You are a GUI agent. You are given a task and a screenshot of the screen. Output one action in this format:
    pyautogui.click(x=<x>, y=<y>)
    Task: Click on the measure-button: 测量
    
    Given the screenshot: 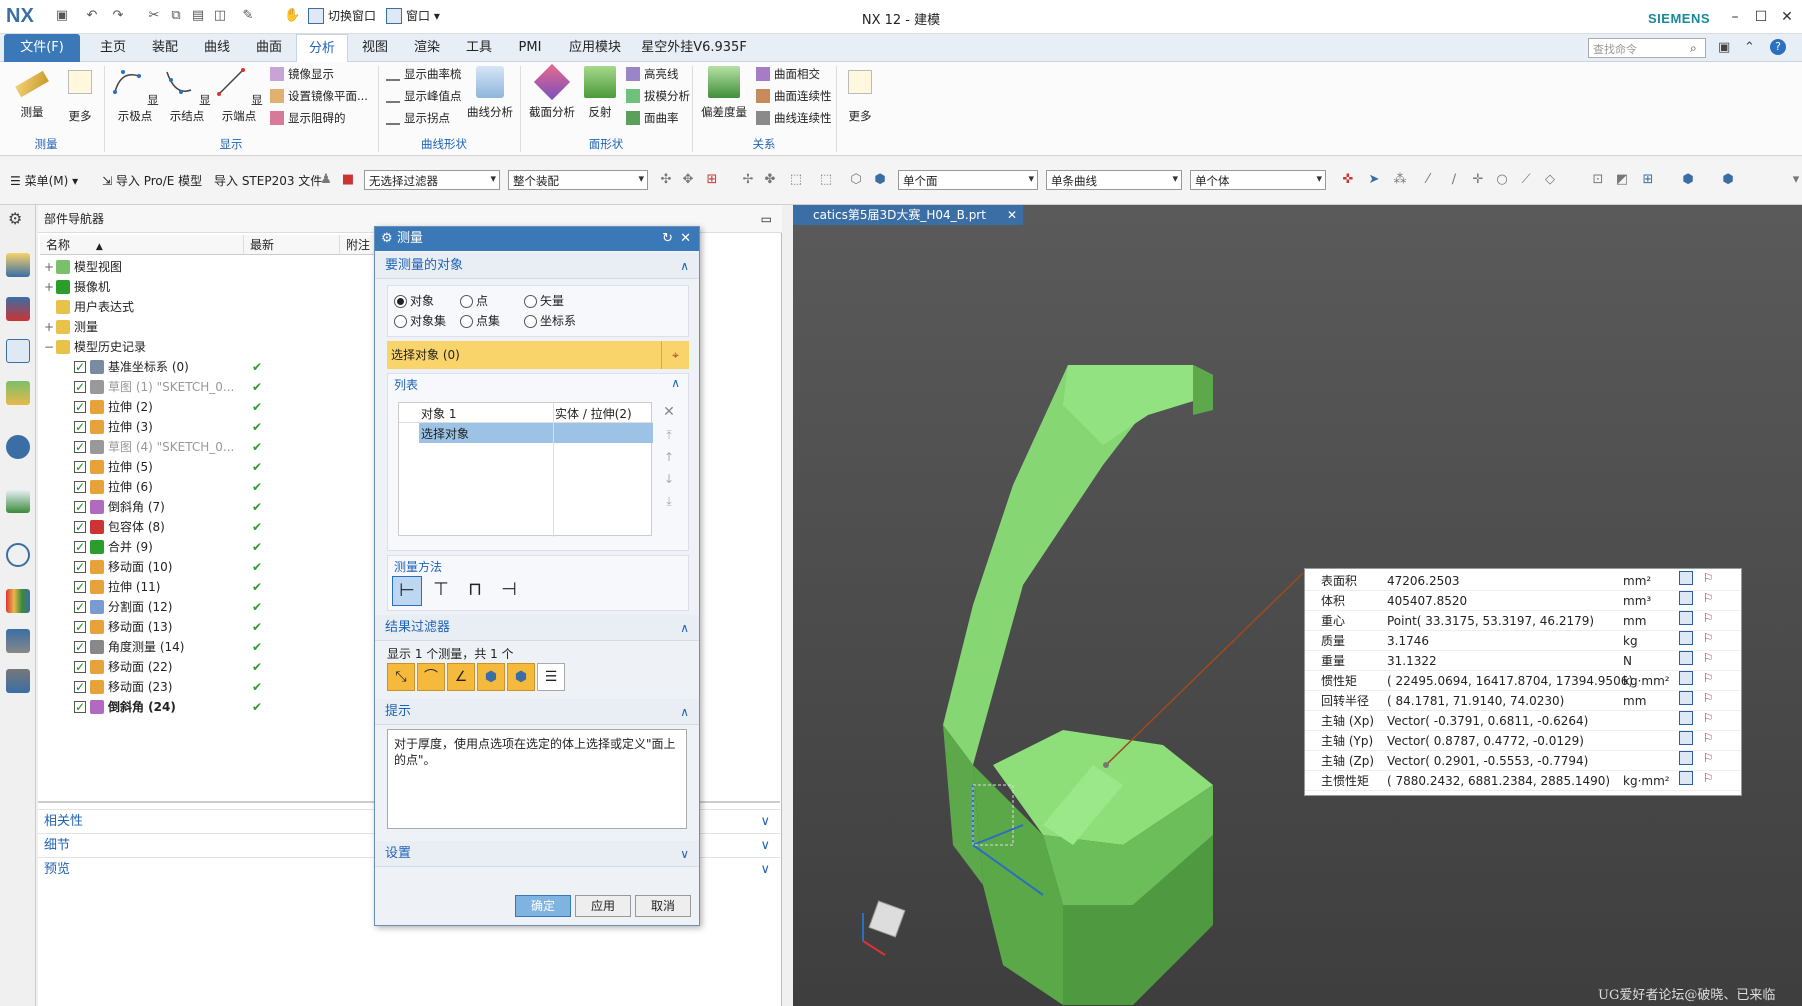 What is the action you would take?
    pyautogui.click(x=32, y=93)
    